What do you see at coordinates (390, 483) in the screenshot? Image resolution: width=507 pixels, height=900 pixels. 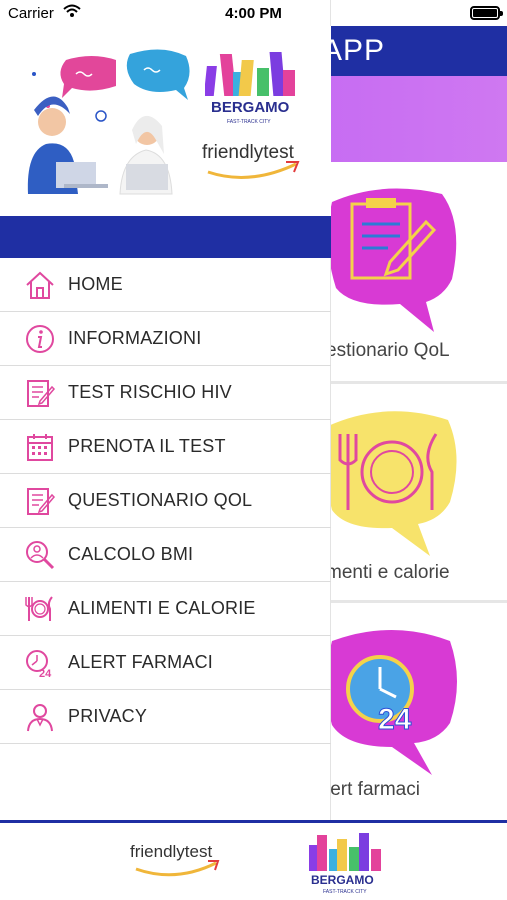 I see `plate-cutlery-icon` at bounding box center [390, 483].